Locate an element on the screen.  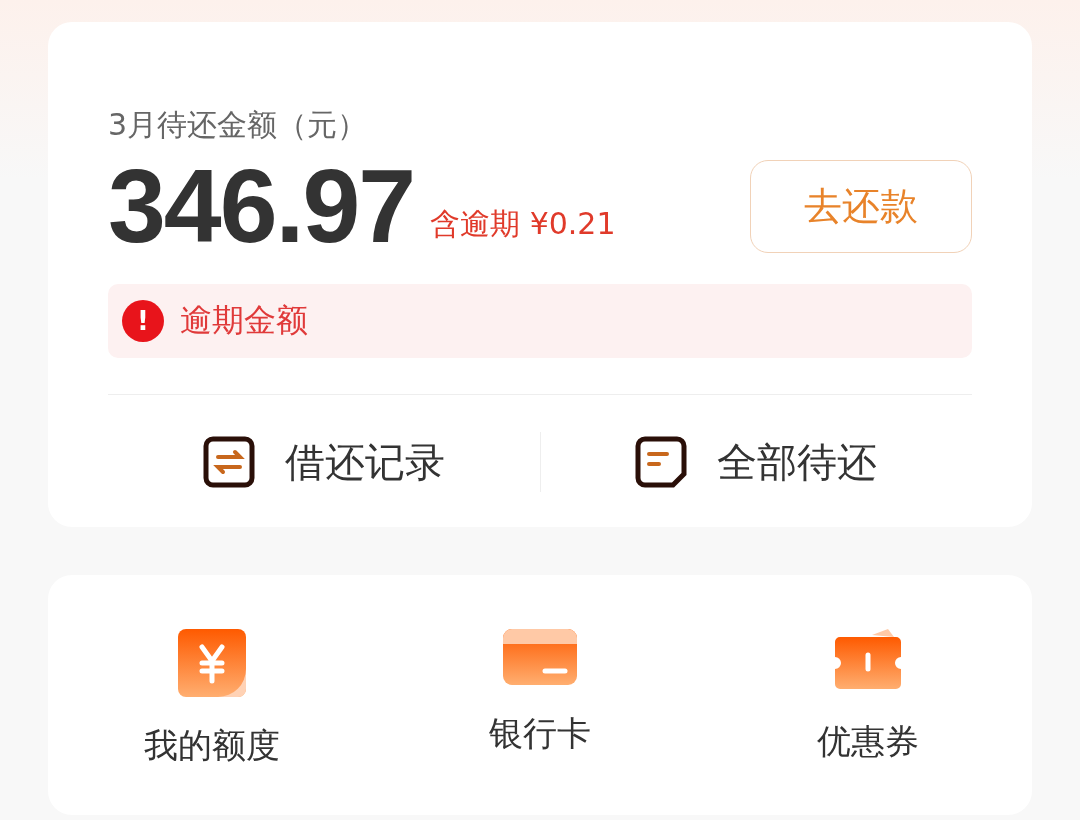
bill-title: 3月待还金额（元） is located at coordinates (238, 125).